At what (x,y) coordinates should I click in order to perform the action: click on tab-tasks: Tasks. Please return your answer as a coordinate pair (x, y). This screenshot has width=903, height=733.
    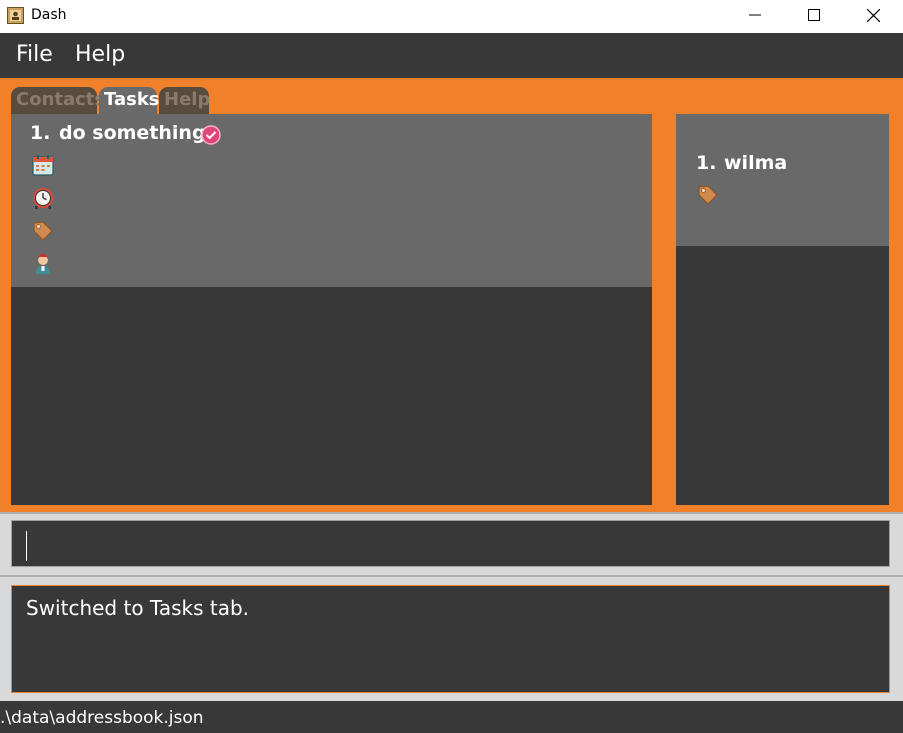
    Looking at the image, I should click on (129, 100).